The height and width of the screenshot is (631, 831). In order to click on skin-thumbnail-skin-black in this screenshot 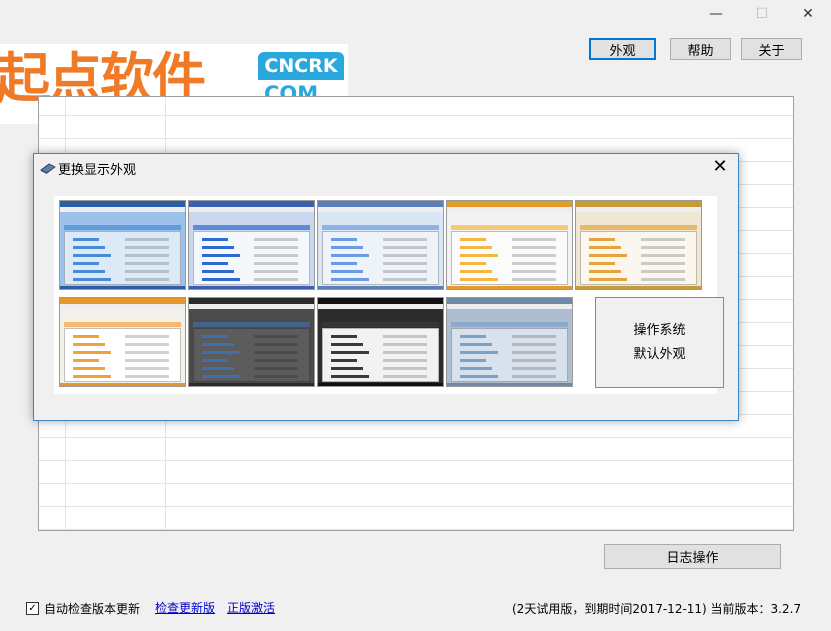, I will do `click(380, 342)`.